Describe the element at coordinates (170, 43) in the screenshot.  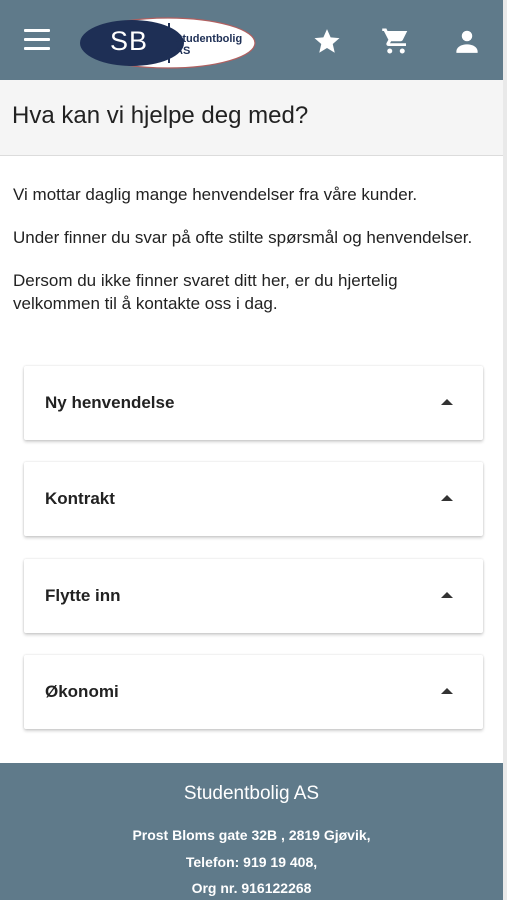
I see `logo: SB Studentbolig AS` at that location.